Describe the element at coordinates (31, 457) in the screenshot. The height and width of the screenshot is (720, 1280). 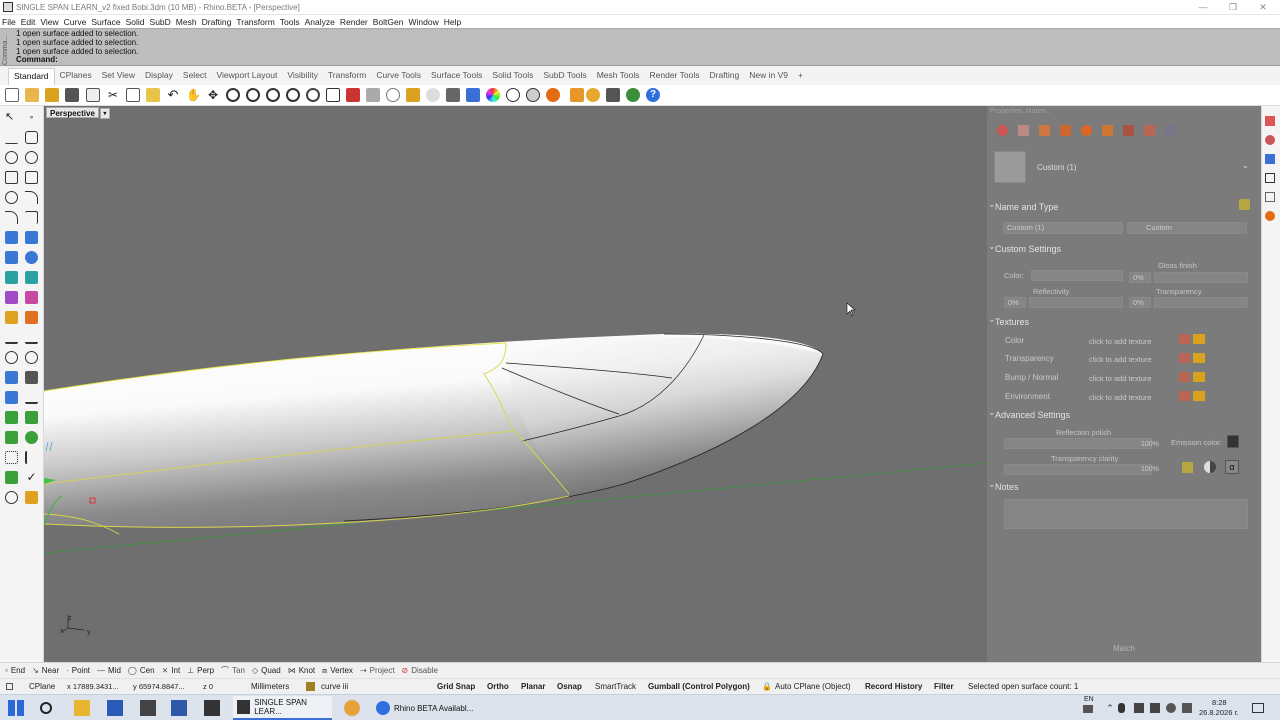
I see `layout-icon` at that location.